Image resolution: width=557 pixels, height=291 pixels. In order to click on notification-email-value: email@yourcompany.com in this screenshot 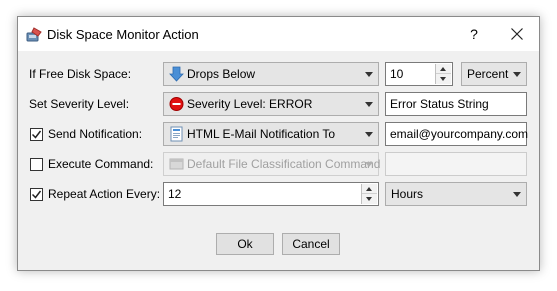, I will do `click(459, 134)`.